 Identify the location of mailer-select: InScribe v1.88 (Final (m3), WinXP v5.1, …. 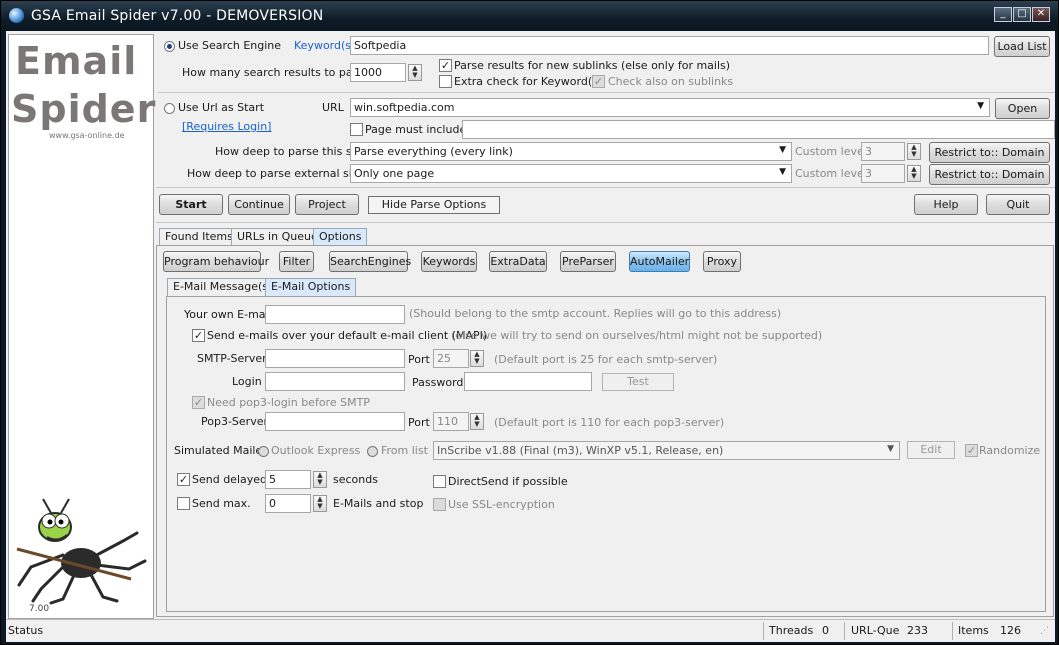
(666, 450).